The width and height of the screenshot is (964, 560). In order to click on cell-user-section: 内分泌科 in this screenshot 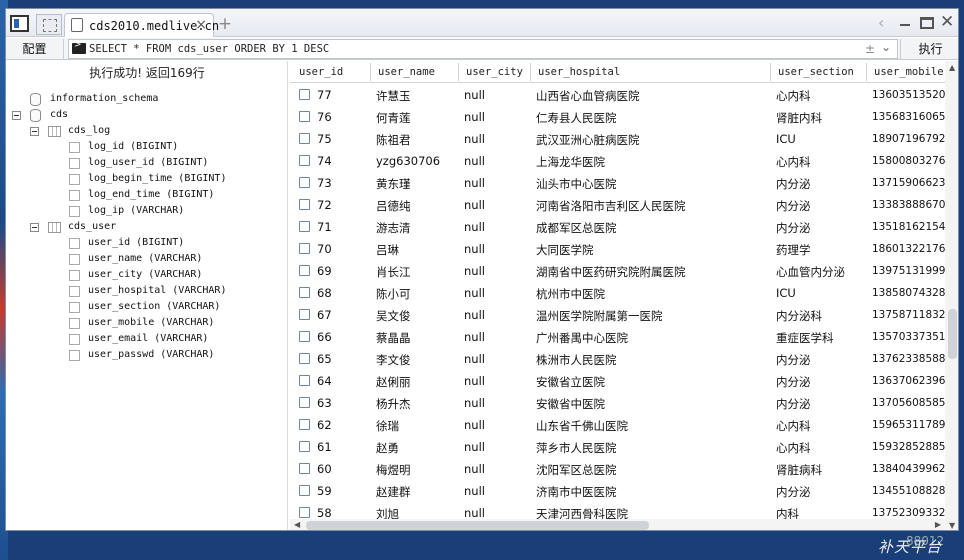, I will do `click(799, 316)`.